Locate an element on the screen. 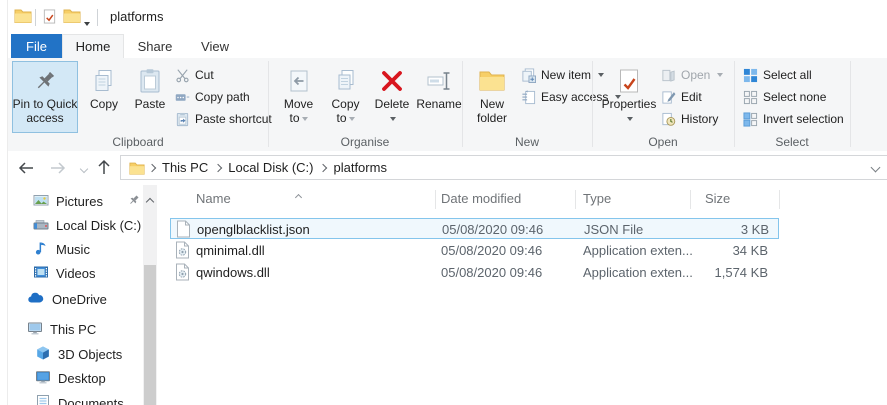 The height and width of the screenshot is (405, 887). paste-shortcut-button: Paste shortcut is located at coordinates (223, 119).